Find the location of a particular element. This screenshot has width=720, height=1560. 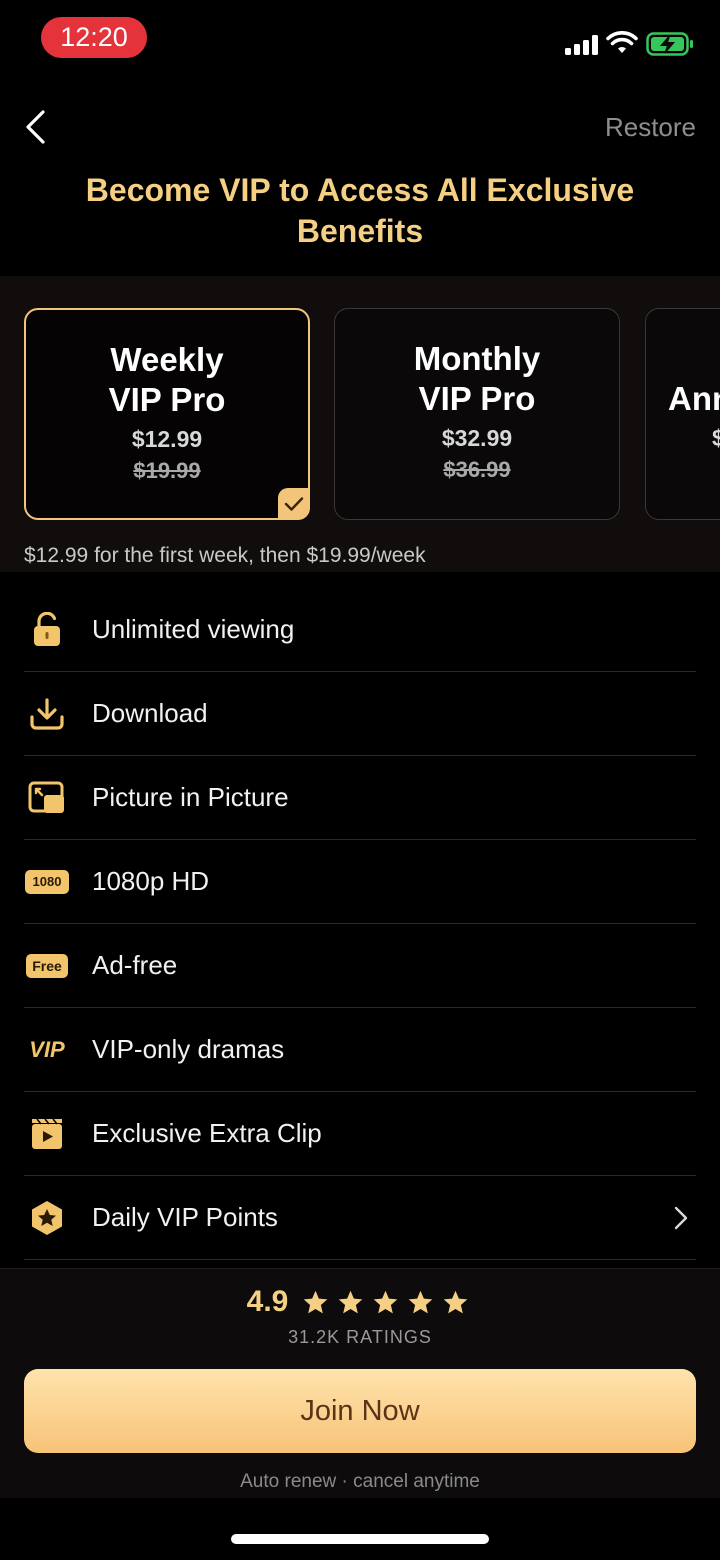

benefit-1080p-hd: 1080 1080p HD is located at coordinates (360, 882).